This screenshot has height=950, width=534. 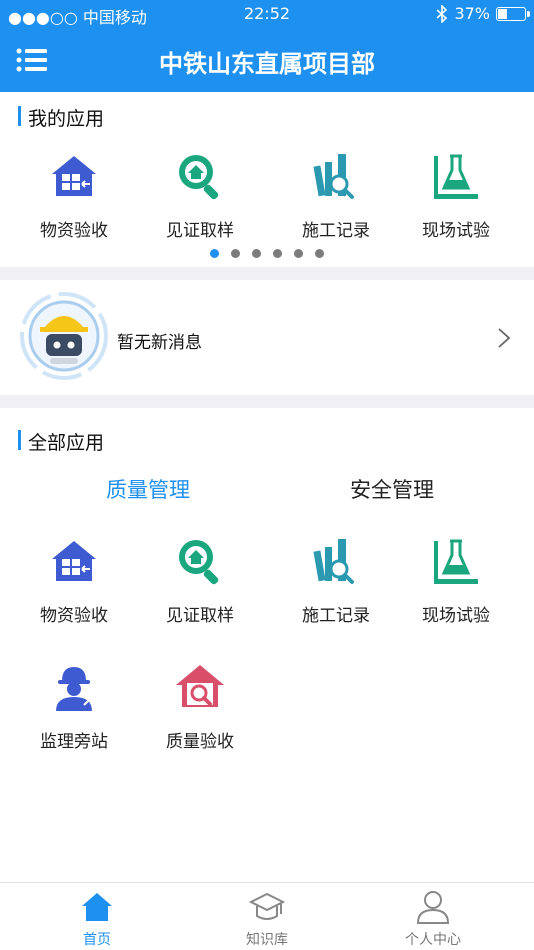 I want to click on bluetooth-icon, so click(x=442, y=13).